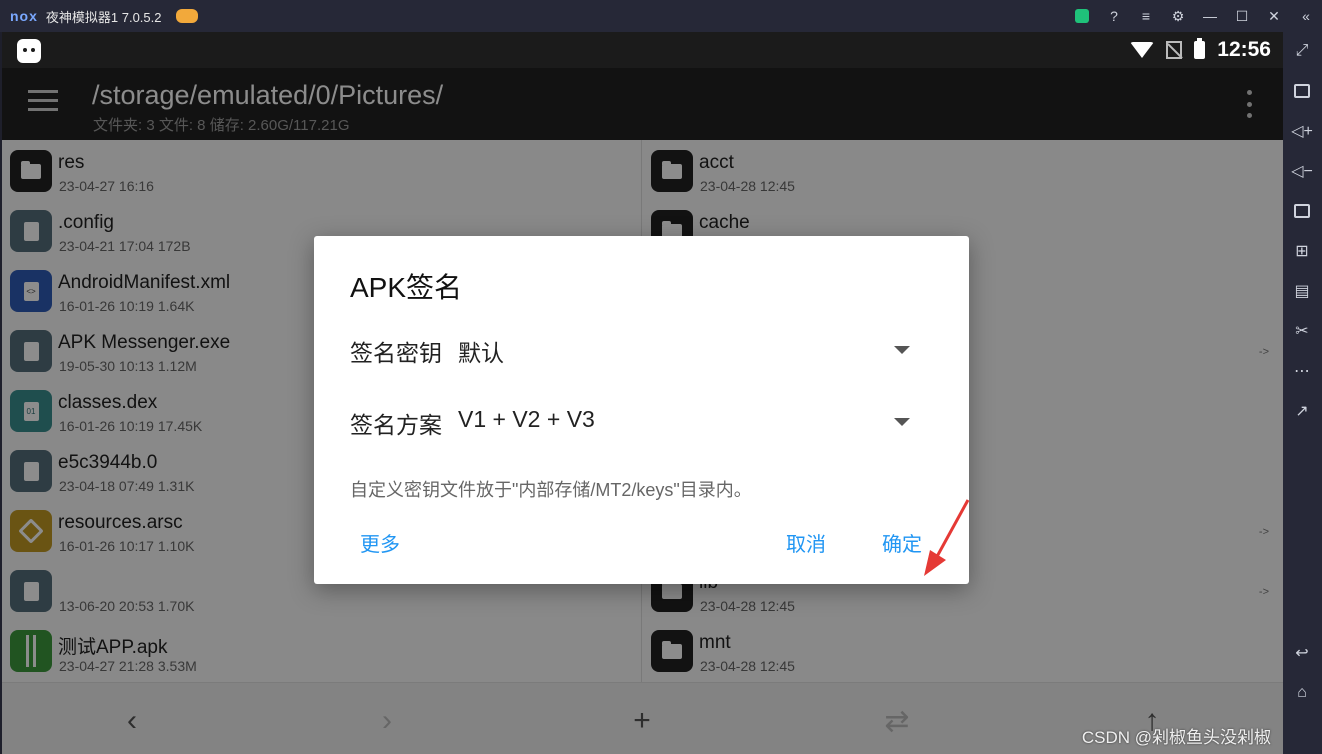 This screenshot has width=1322, height=754. What do you see at coordinates (24, 16) in the screenshot?
I see `nox-logo: nox` at bounding box center [24, 16].